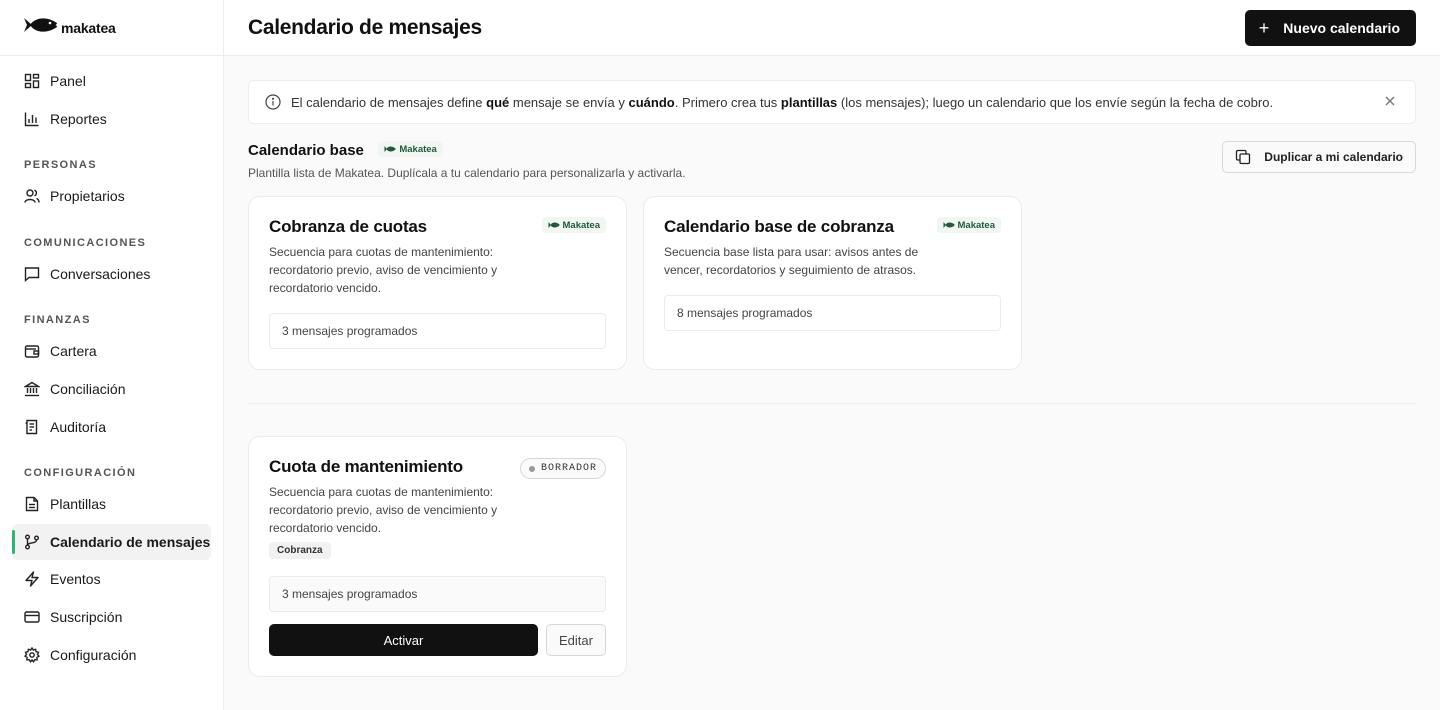 This screenshot has width=1440, height=710. Describe the element at coordinates (75, 579) in the screenshot. I see `sidebar-item-label: Eventos` at that location.